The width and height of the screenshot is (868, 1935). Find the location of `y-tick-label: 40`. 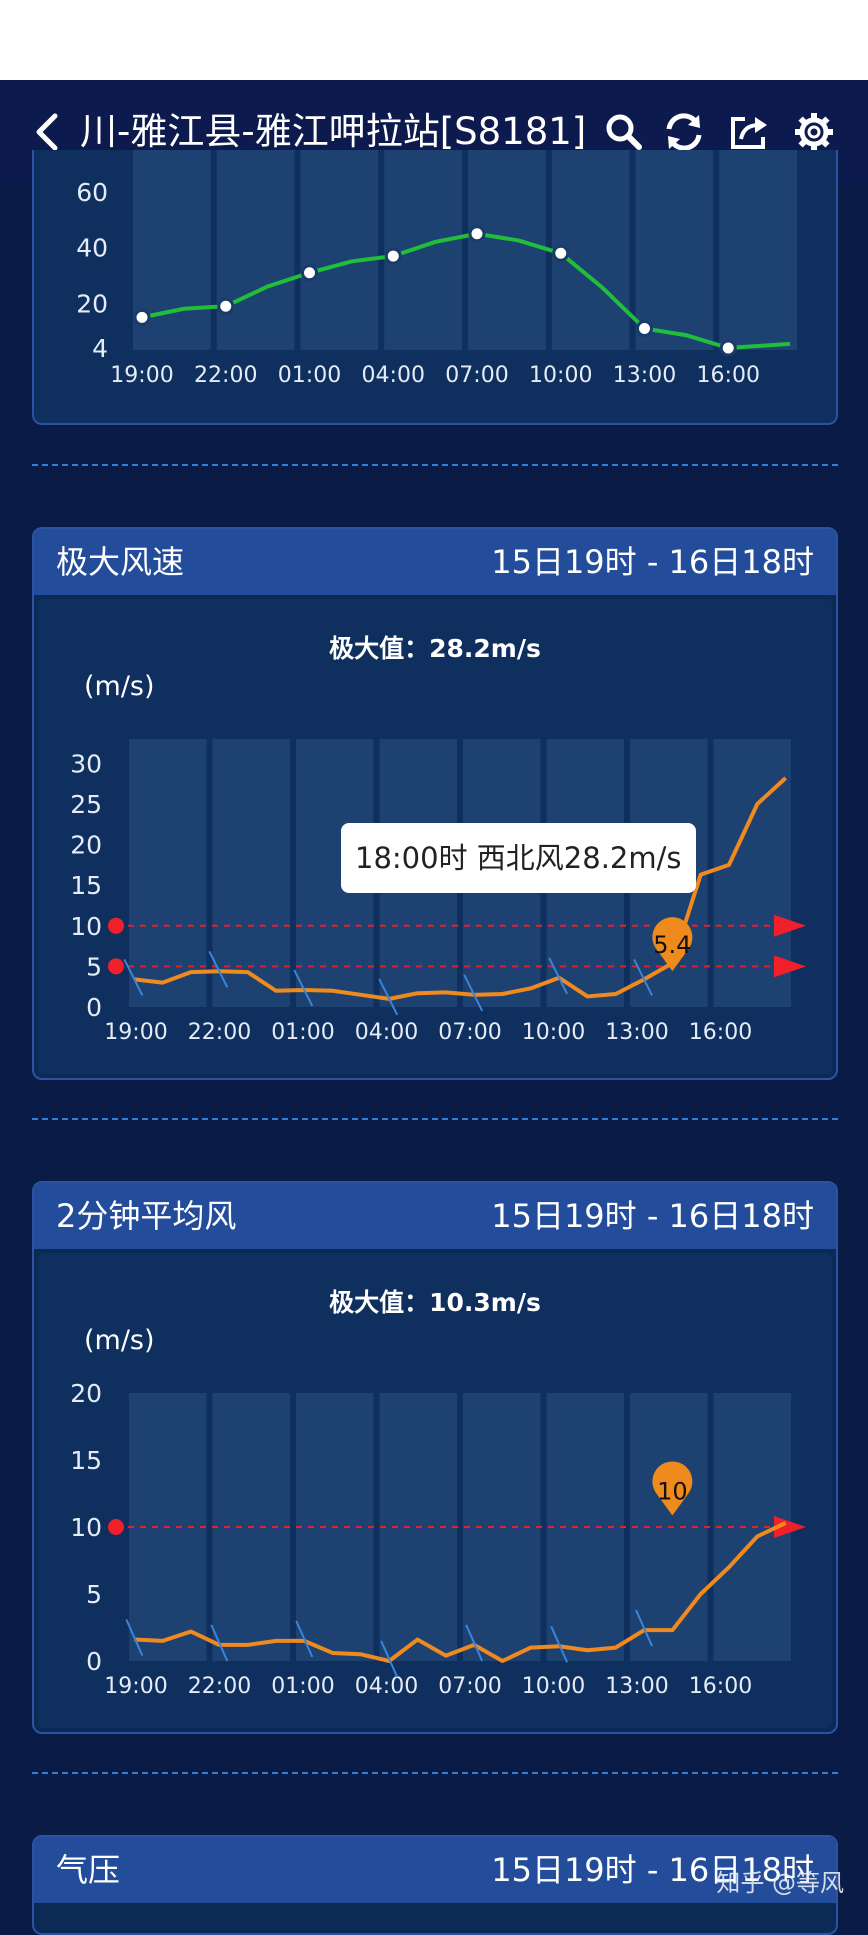

y-tick-label: 40 is located at coordinates (92, 248).